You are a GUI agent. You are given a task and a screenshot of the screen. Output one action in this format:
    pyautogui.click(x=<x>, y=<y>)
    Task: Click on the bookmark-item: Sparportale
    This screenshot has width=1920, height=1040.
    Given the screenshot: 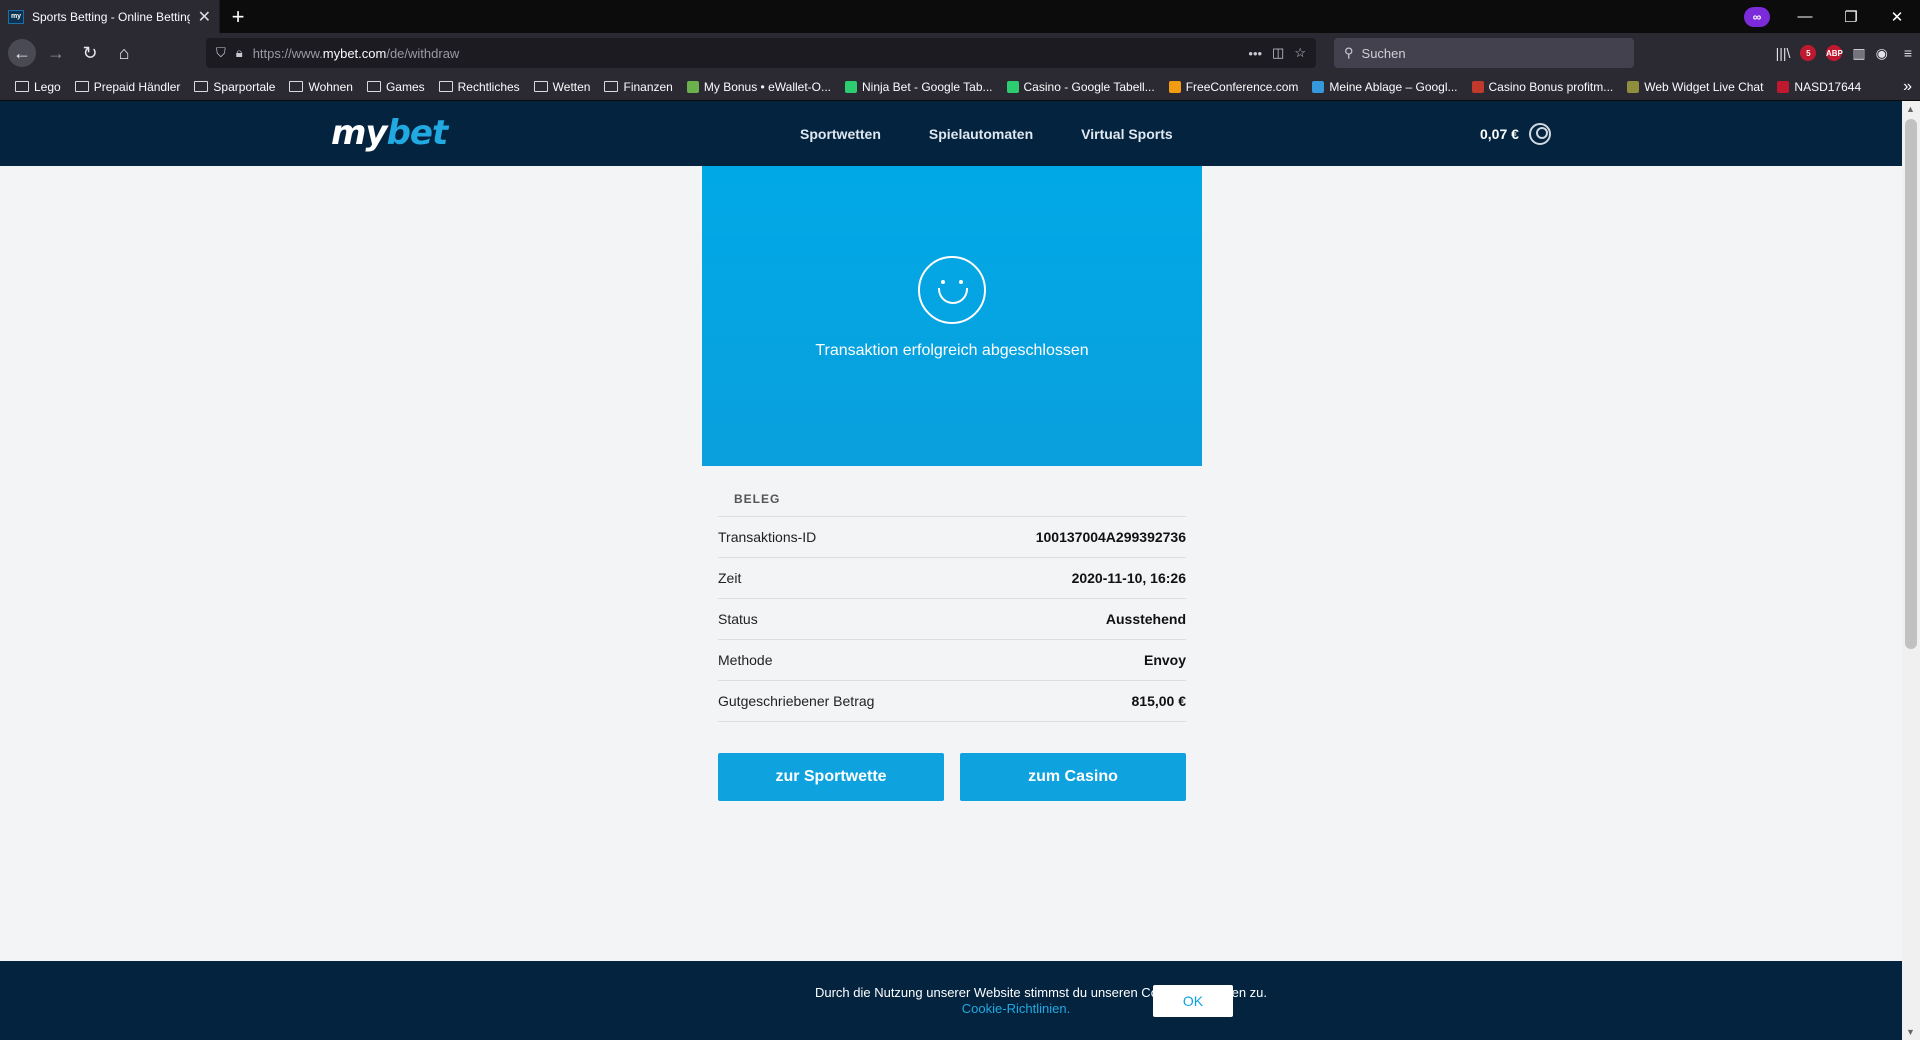 What is the action you would take?
    pyautogui.click(x=234, y=87)
    